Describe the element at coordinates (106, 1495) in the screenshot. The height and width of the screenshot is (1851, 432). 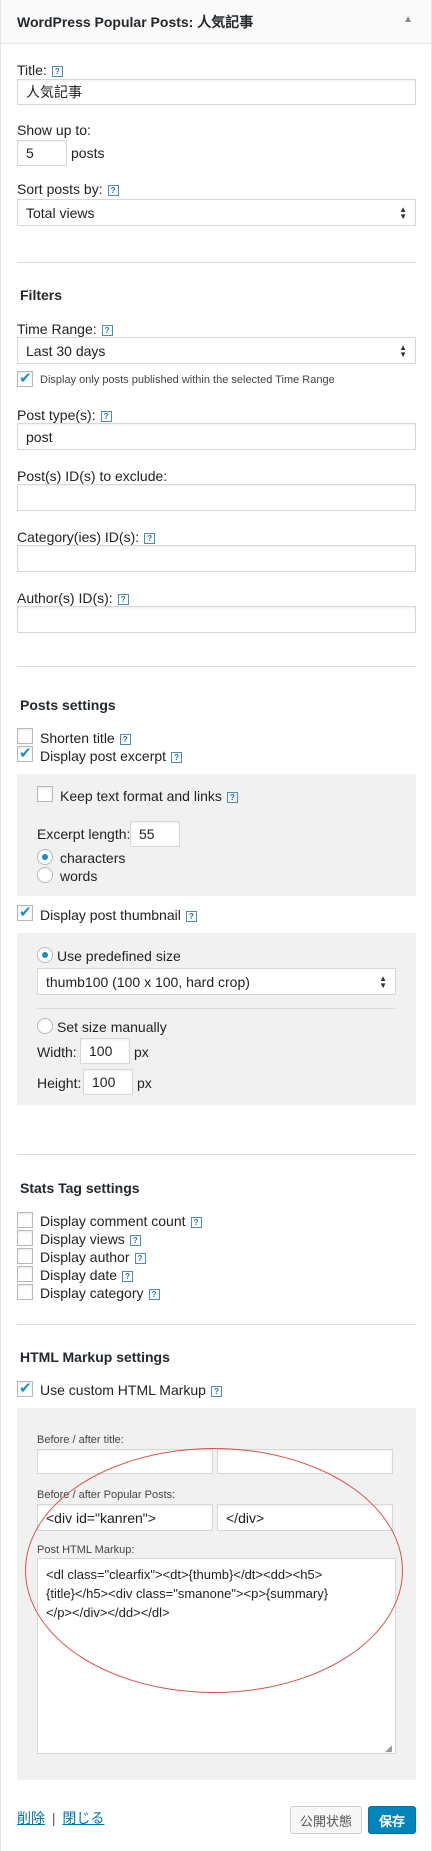
I see `before-after-popular-label: Before / after Popular Posts:` at that location.